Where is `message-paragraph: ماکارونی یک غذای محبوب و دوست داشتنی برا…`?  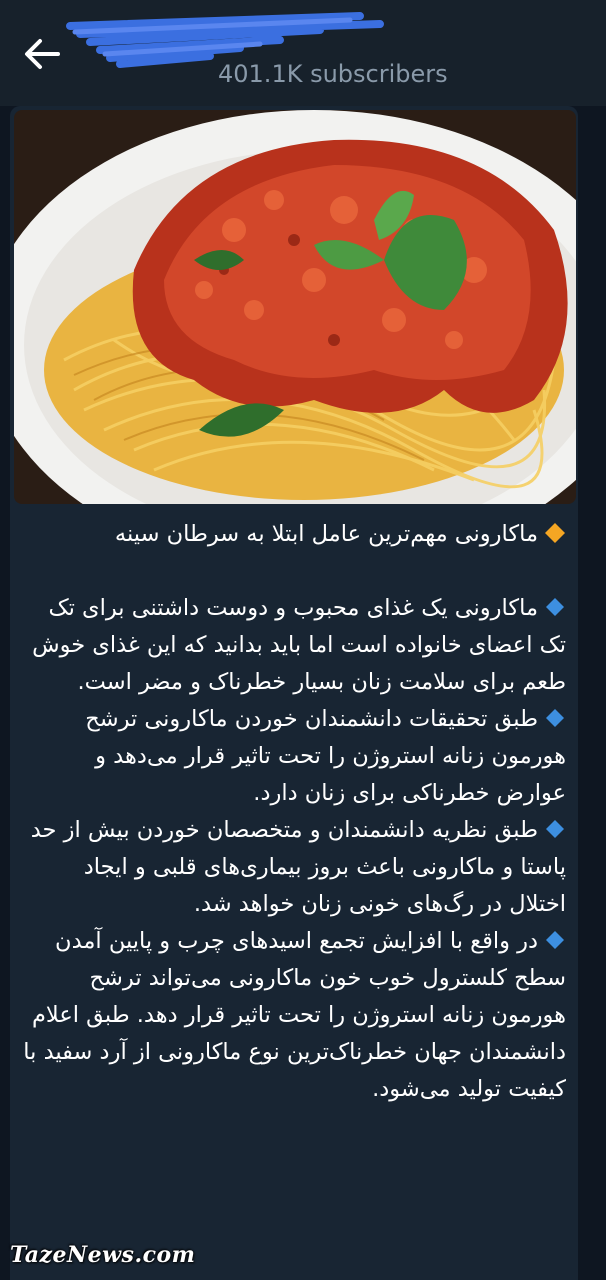 message-paragraph: ماکارونی یک غذای محبوب و دوست داشتنی برا… is located at coordinates (294, 645).